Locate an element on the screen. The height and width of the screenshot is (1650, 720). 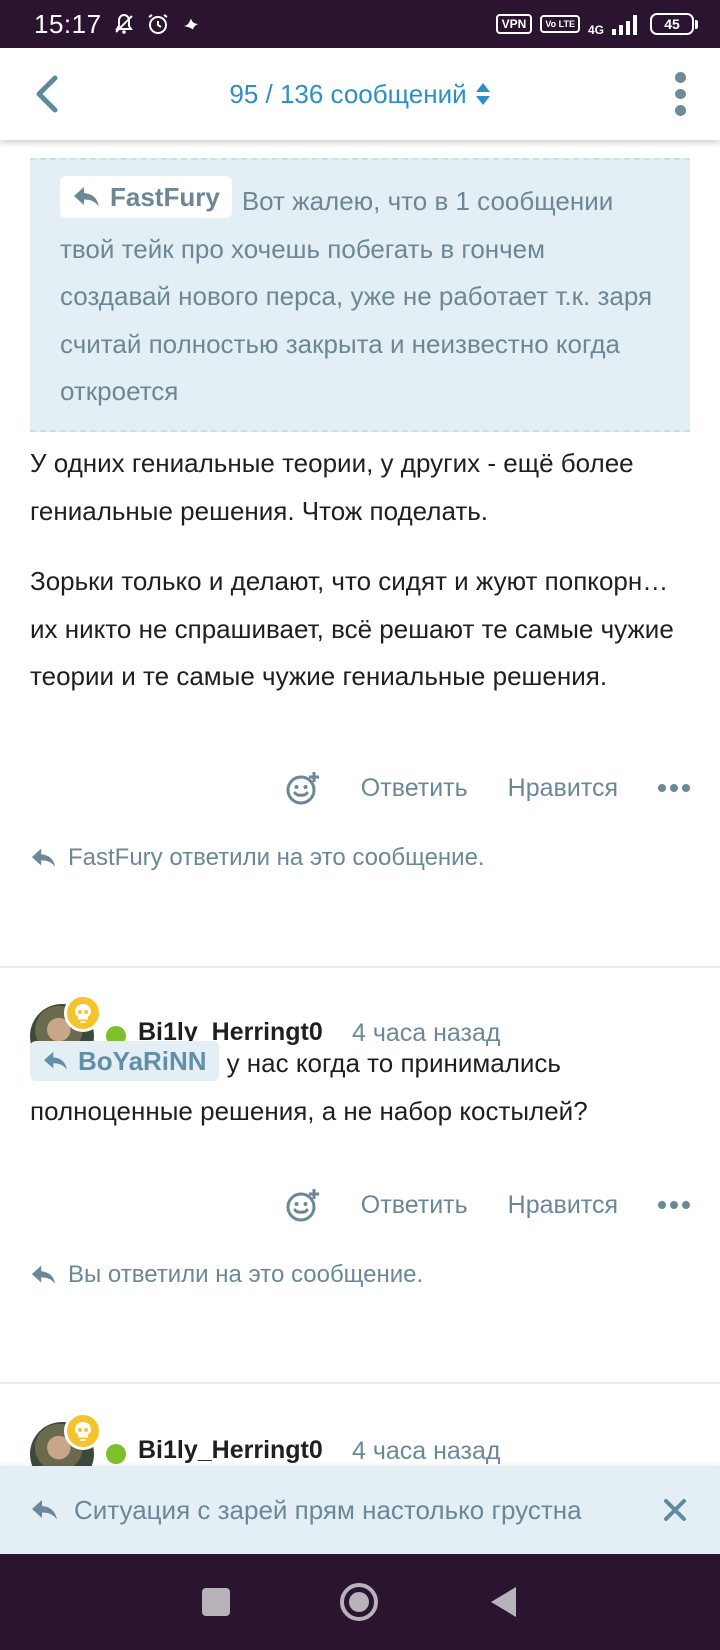
page-counter-dropdown: 95 / 136 сообщений is located at coordinates (360, 94).